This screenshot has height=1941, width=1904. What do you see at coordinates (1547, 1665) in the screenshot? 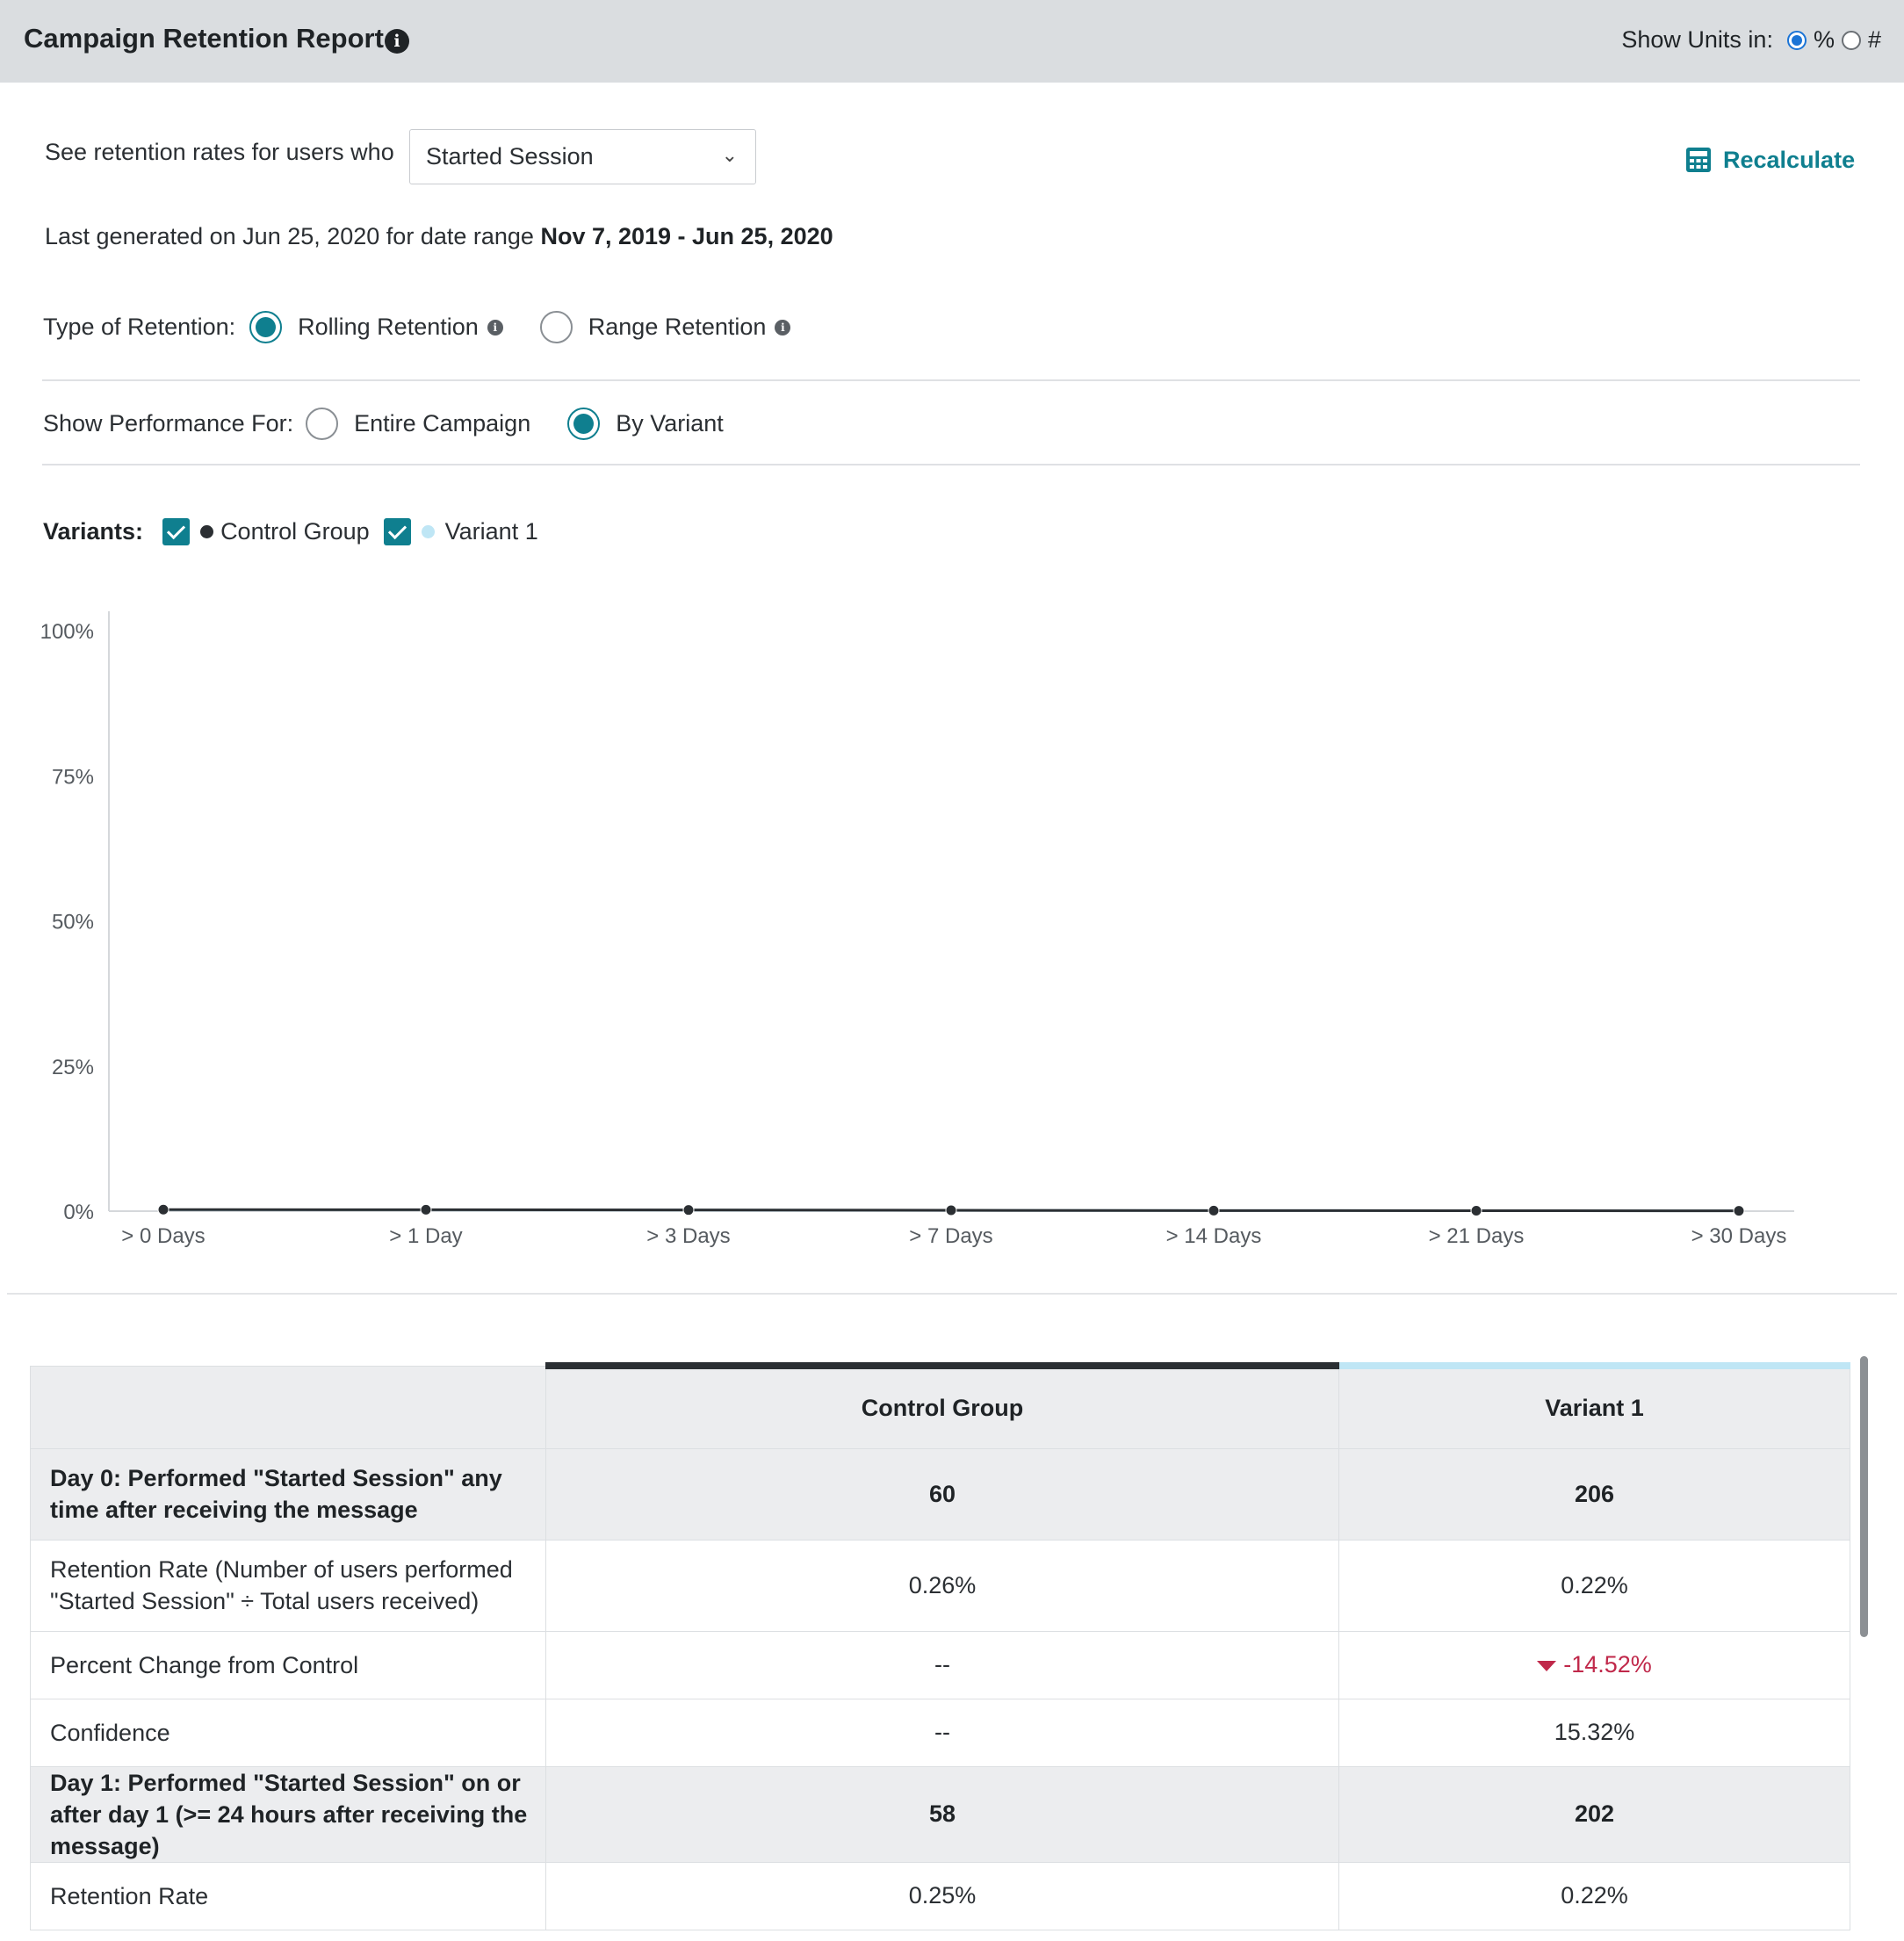
I see `down-triangle-icon` at bounding box center [1547, 1665].